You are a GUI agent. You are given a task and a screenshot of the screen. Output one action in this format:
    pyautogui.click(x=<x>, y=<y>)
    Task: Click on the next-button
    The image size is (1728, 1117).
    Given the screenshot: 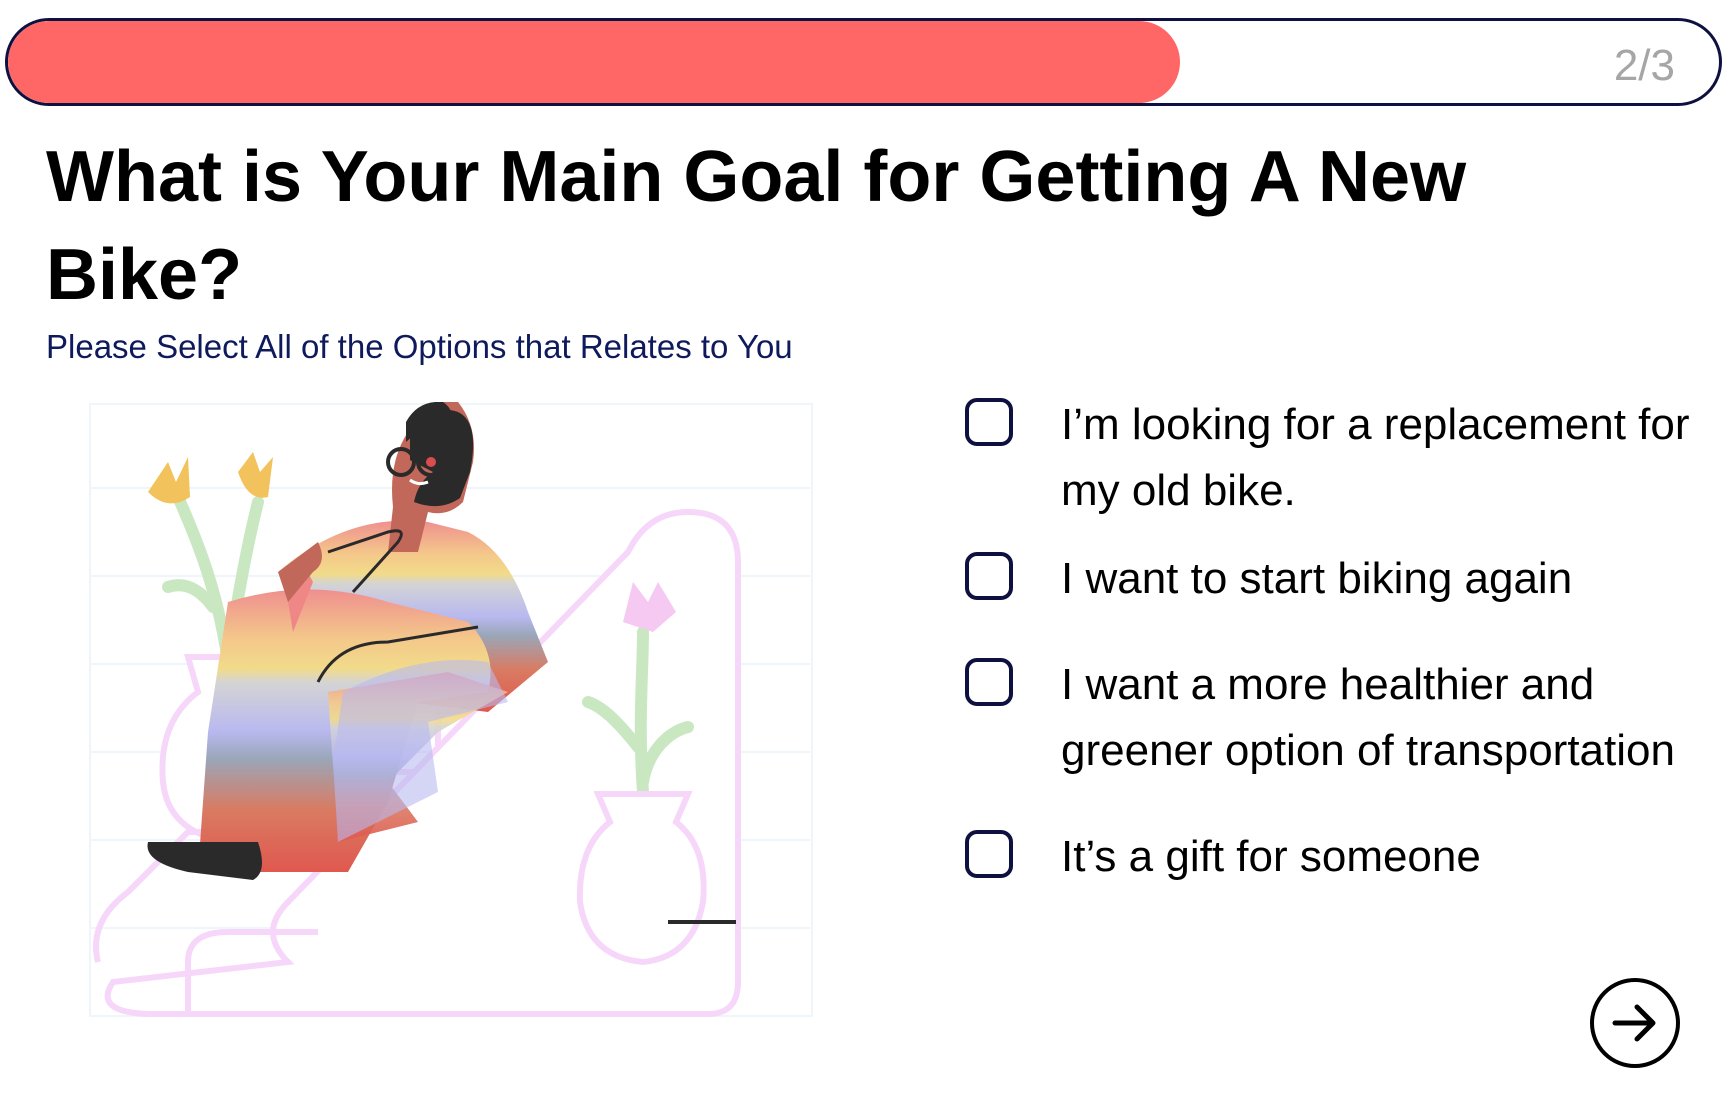 What is the action you would take?
    pyautogui.click(x=1635, y=1023)
    